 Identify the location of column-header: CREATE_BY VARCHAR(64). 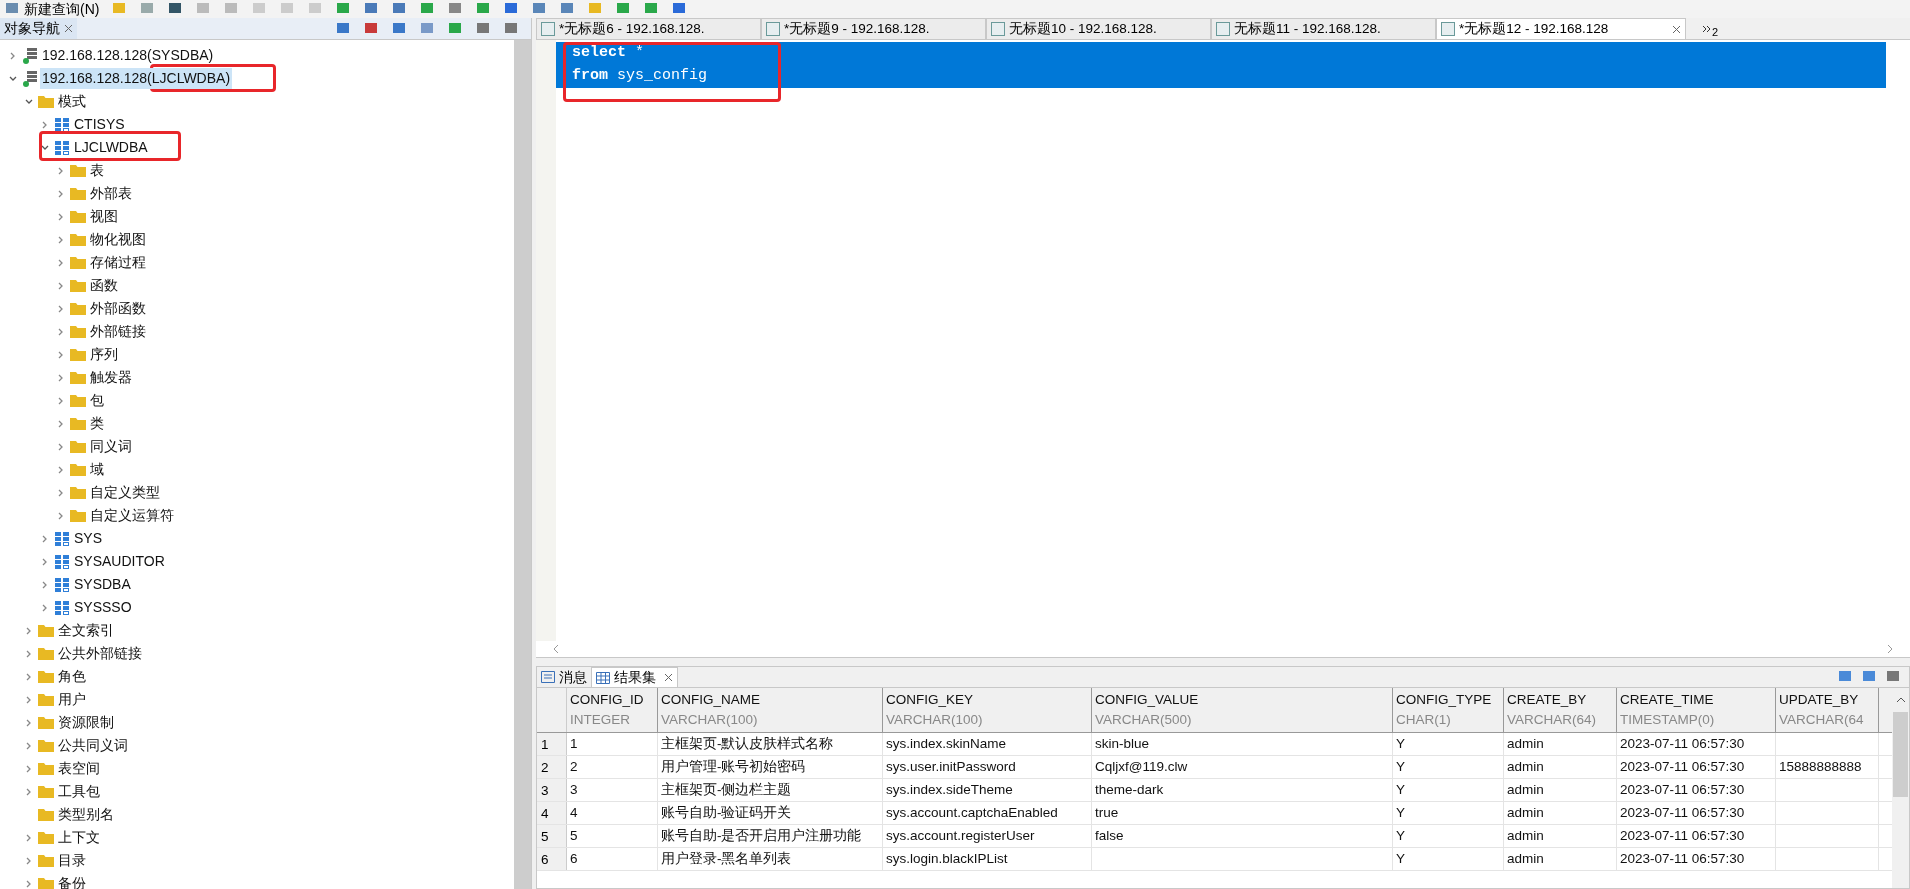
(1560, 710).